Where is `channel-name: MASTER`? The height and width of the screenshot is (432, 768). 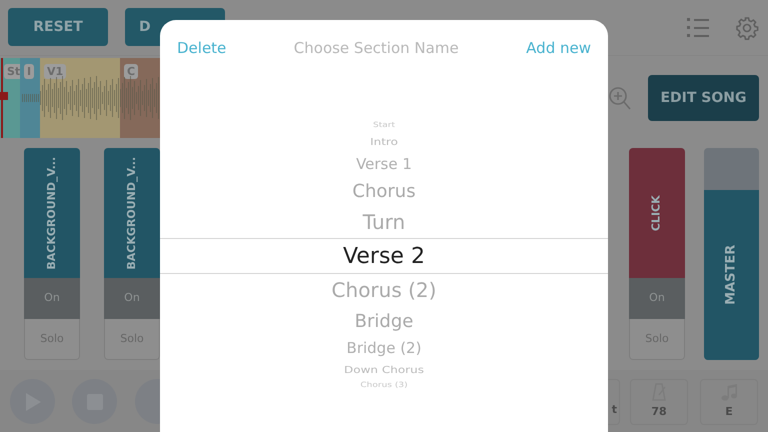
channel-name: MASTER is located at coordinates (731, 275).